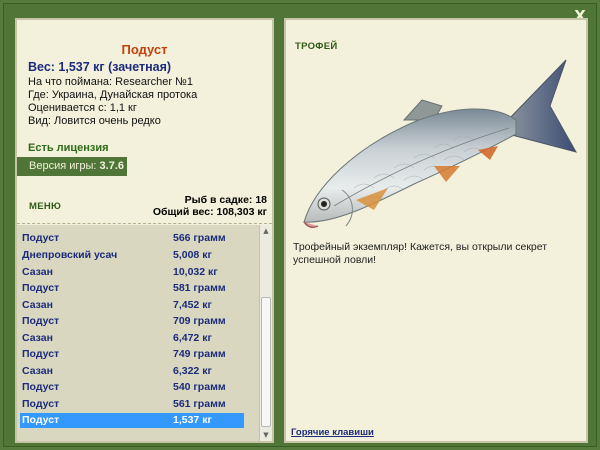  Describe the element at coordinates (266, 231) in the screenshot. I see `scroll-up-arrow-icon: ▲` at that location.